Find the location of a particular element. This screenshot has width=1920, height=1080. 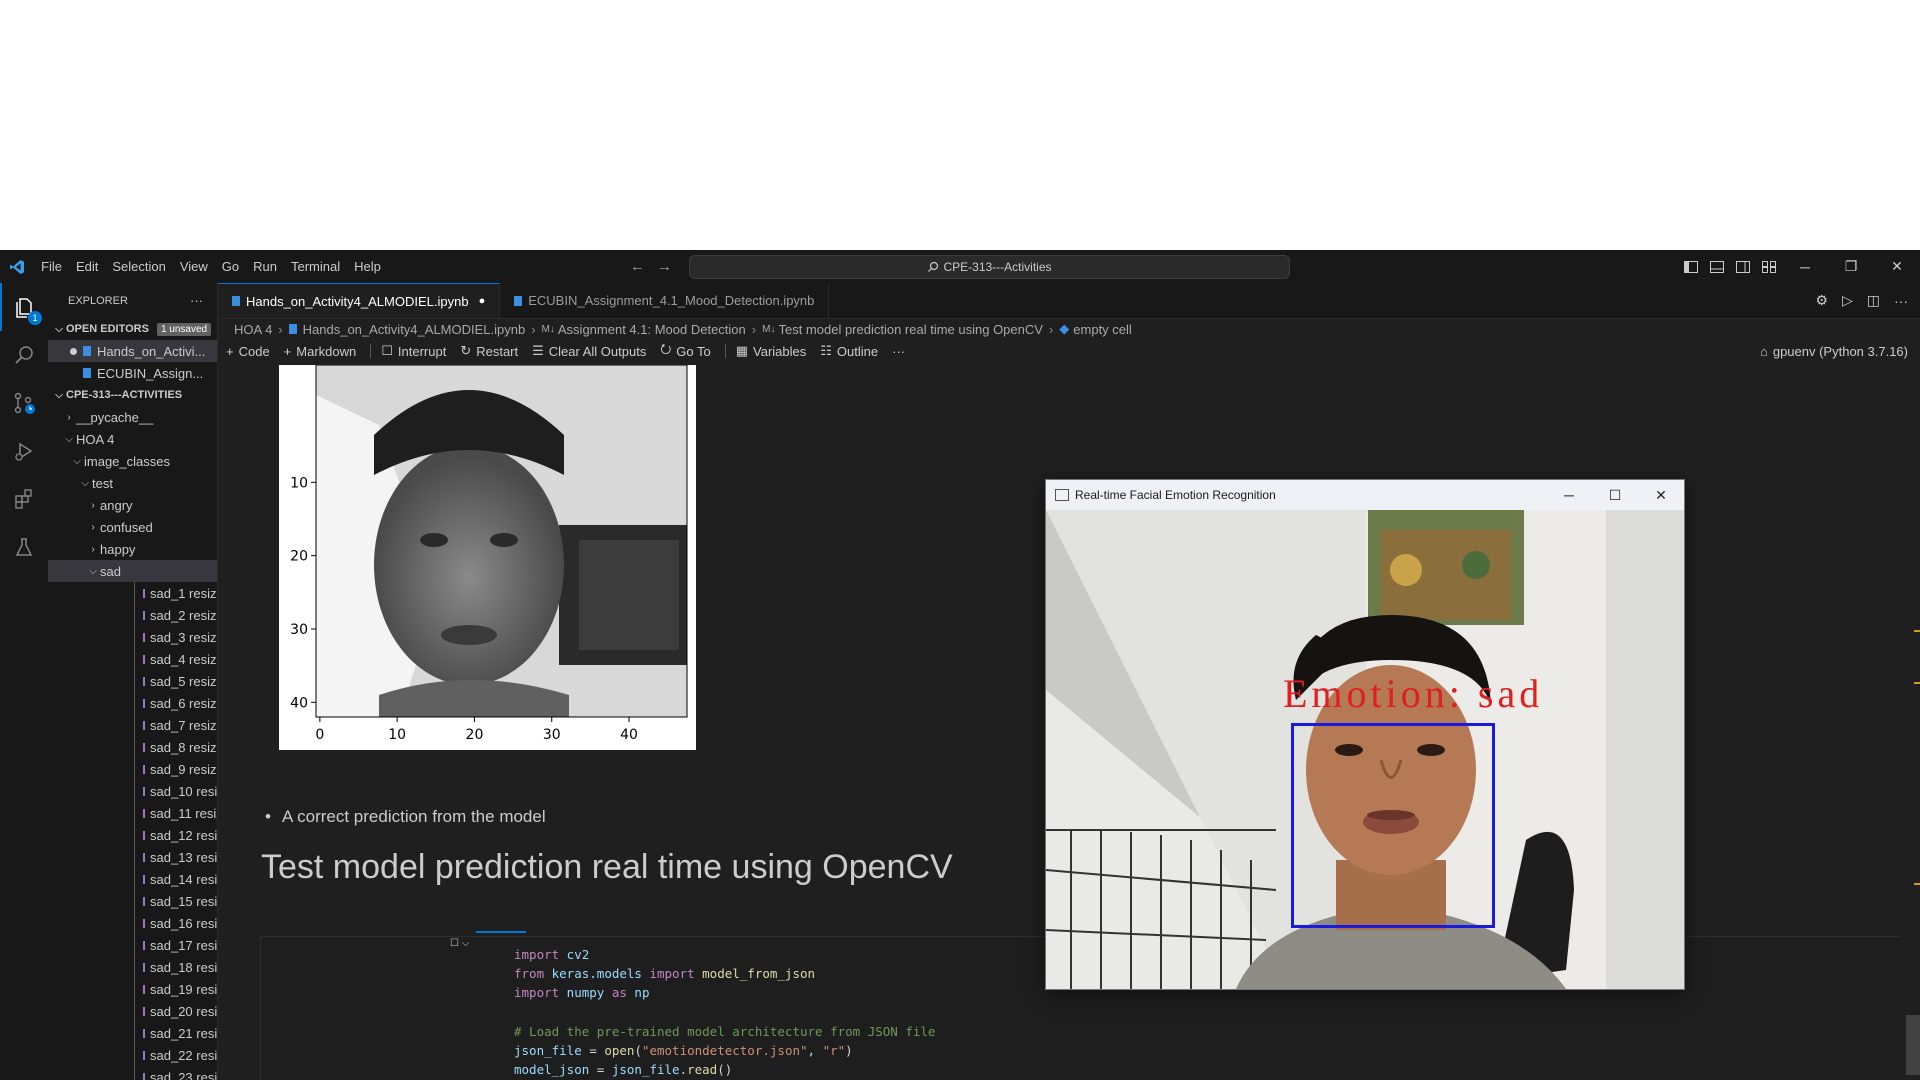

toggle-secondary-sidebar-icon is located at coordinates (1743, 266).